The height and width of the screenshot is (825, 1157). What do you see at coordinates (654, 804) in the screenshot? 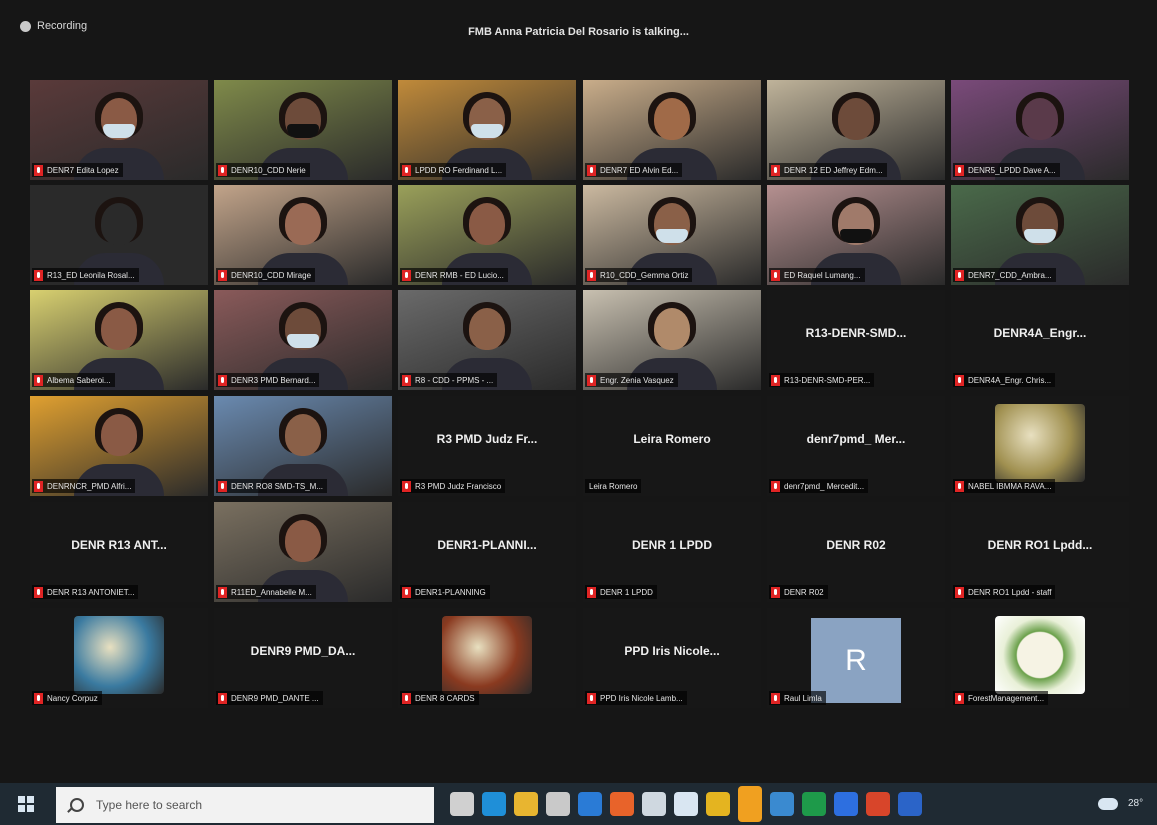
I see `notepad-icon` at bounding box center [654, 804].